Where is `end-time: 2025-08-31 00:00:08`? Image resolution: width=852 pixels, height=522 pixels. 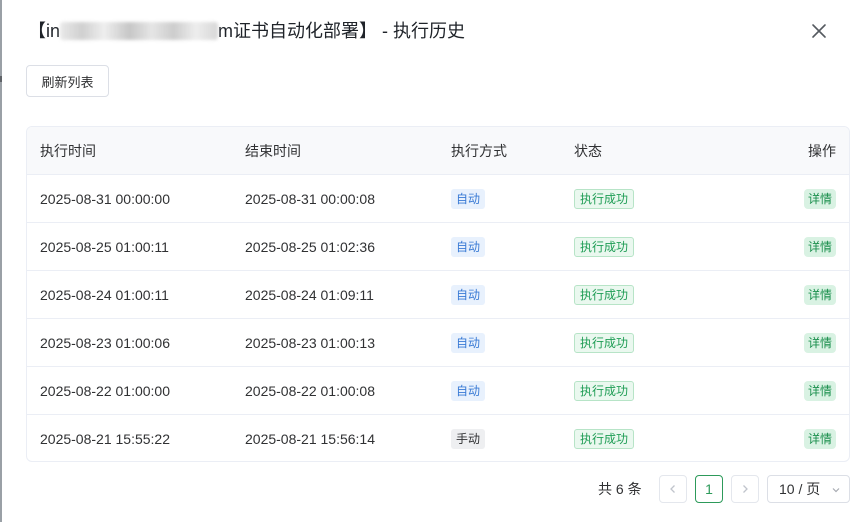 end-time: 2025-08-31 00:00:08 is located at coordinates (310, 198).